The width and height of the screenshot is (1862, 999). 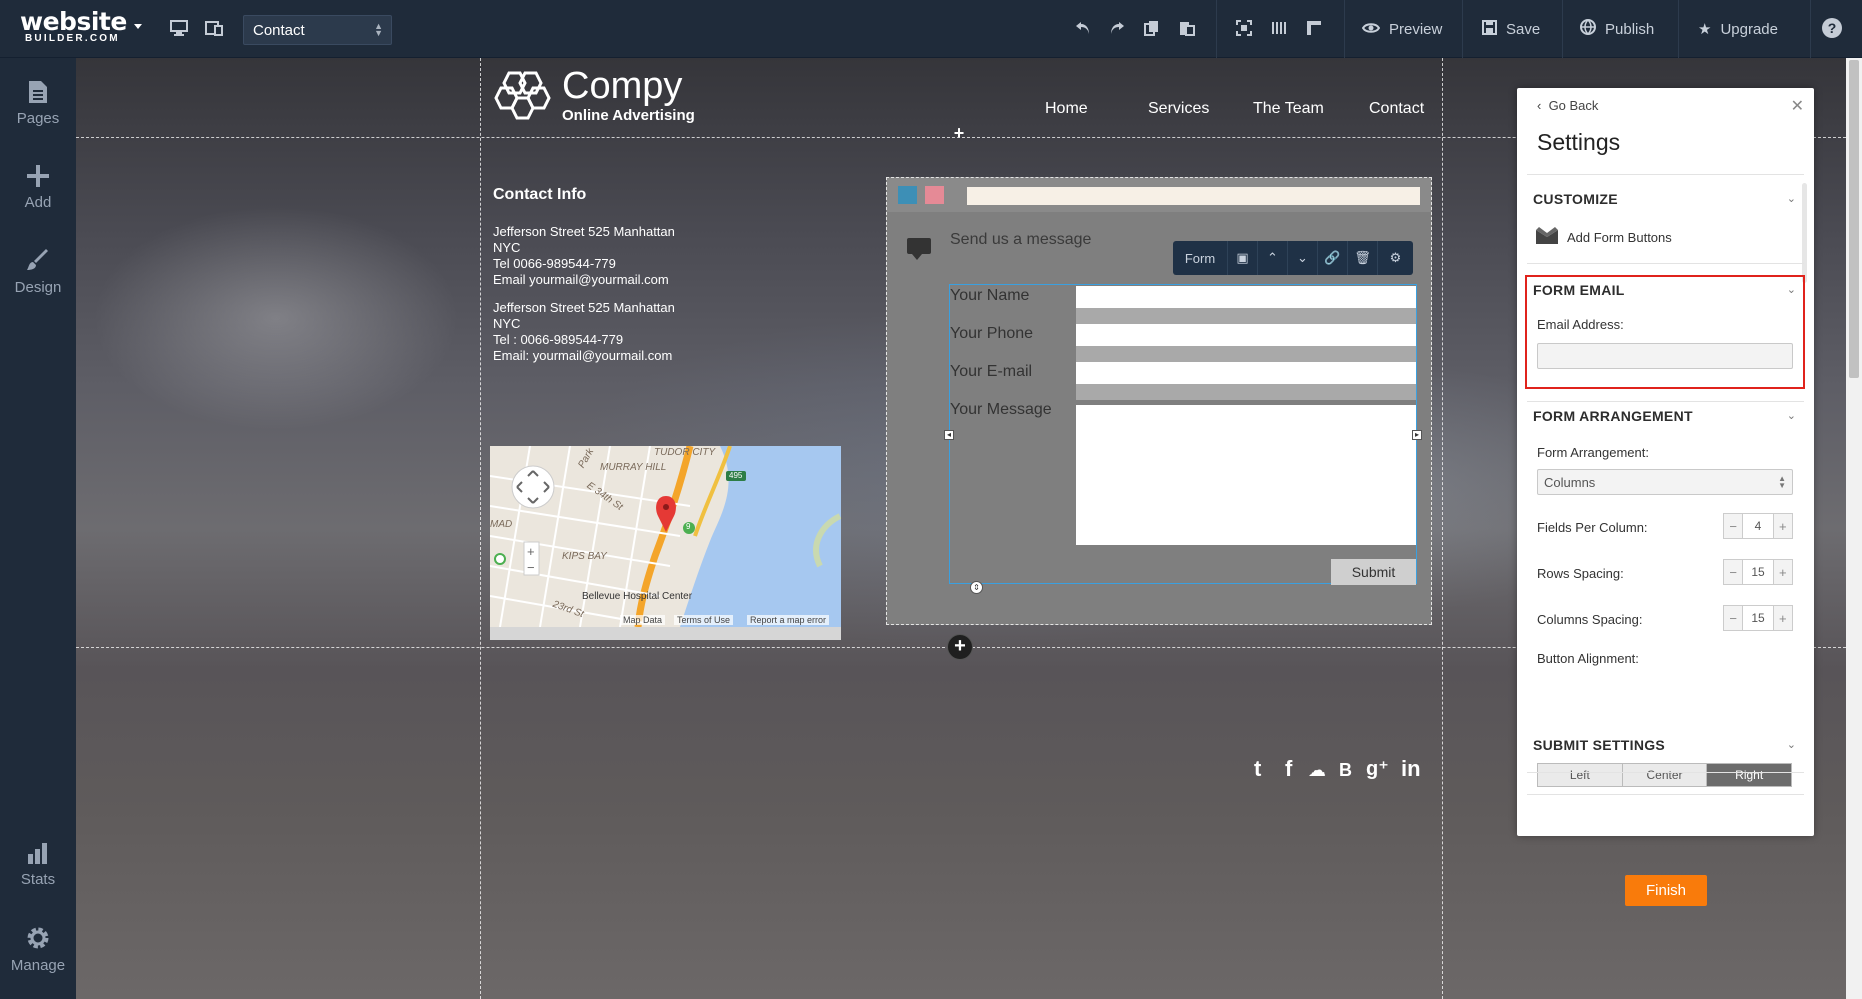 I want to click on submit-button: Submit, so click(x=1373, y=572).